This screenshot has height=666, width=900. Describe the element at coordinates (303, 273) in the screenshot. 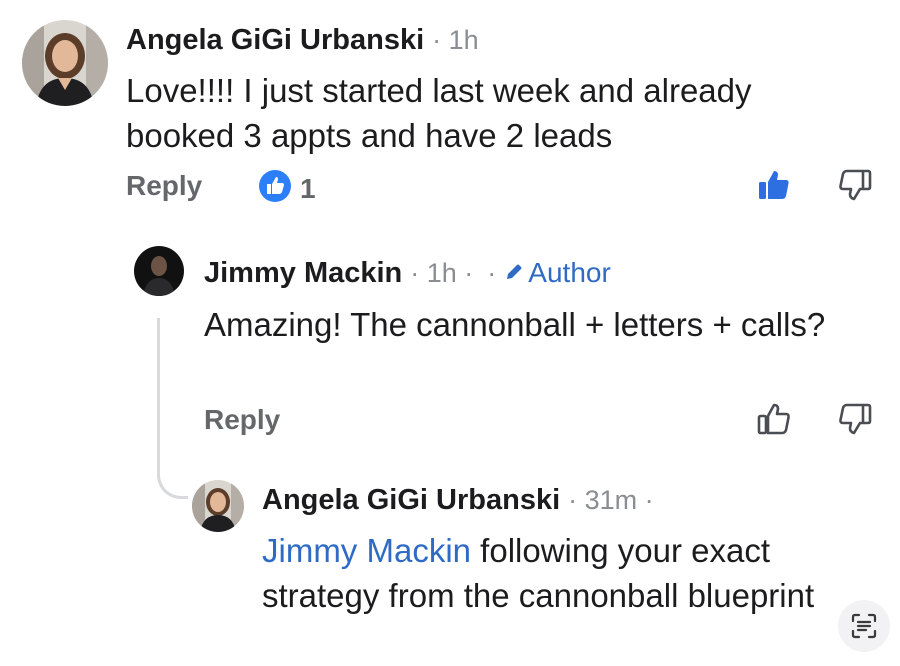

I see `author-name: Jimmy Mackin` at that location.